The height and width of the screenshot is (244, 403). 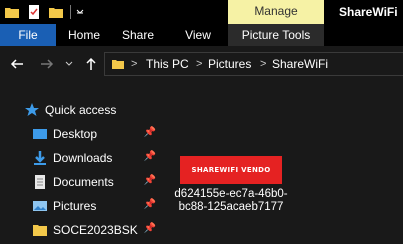 What do you see at coordinates (40, 206) in the screenshot?
I see `pictures-icon` at bounding box center [40, 206].